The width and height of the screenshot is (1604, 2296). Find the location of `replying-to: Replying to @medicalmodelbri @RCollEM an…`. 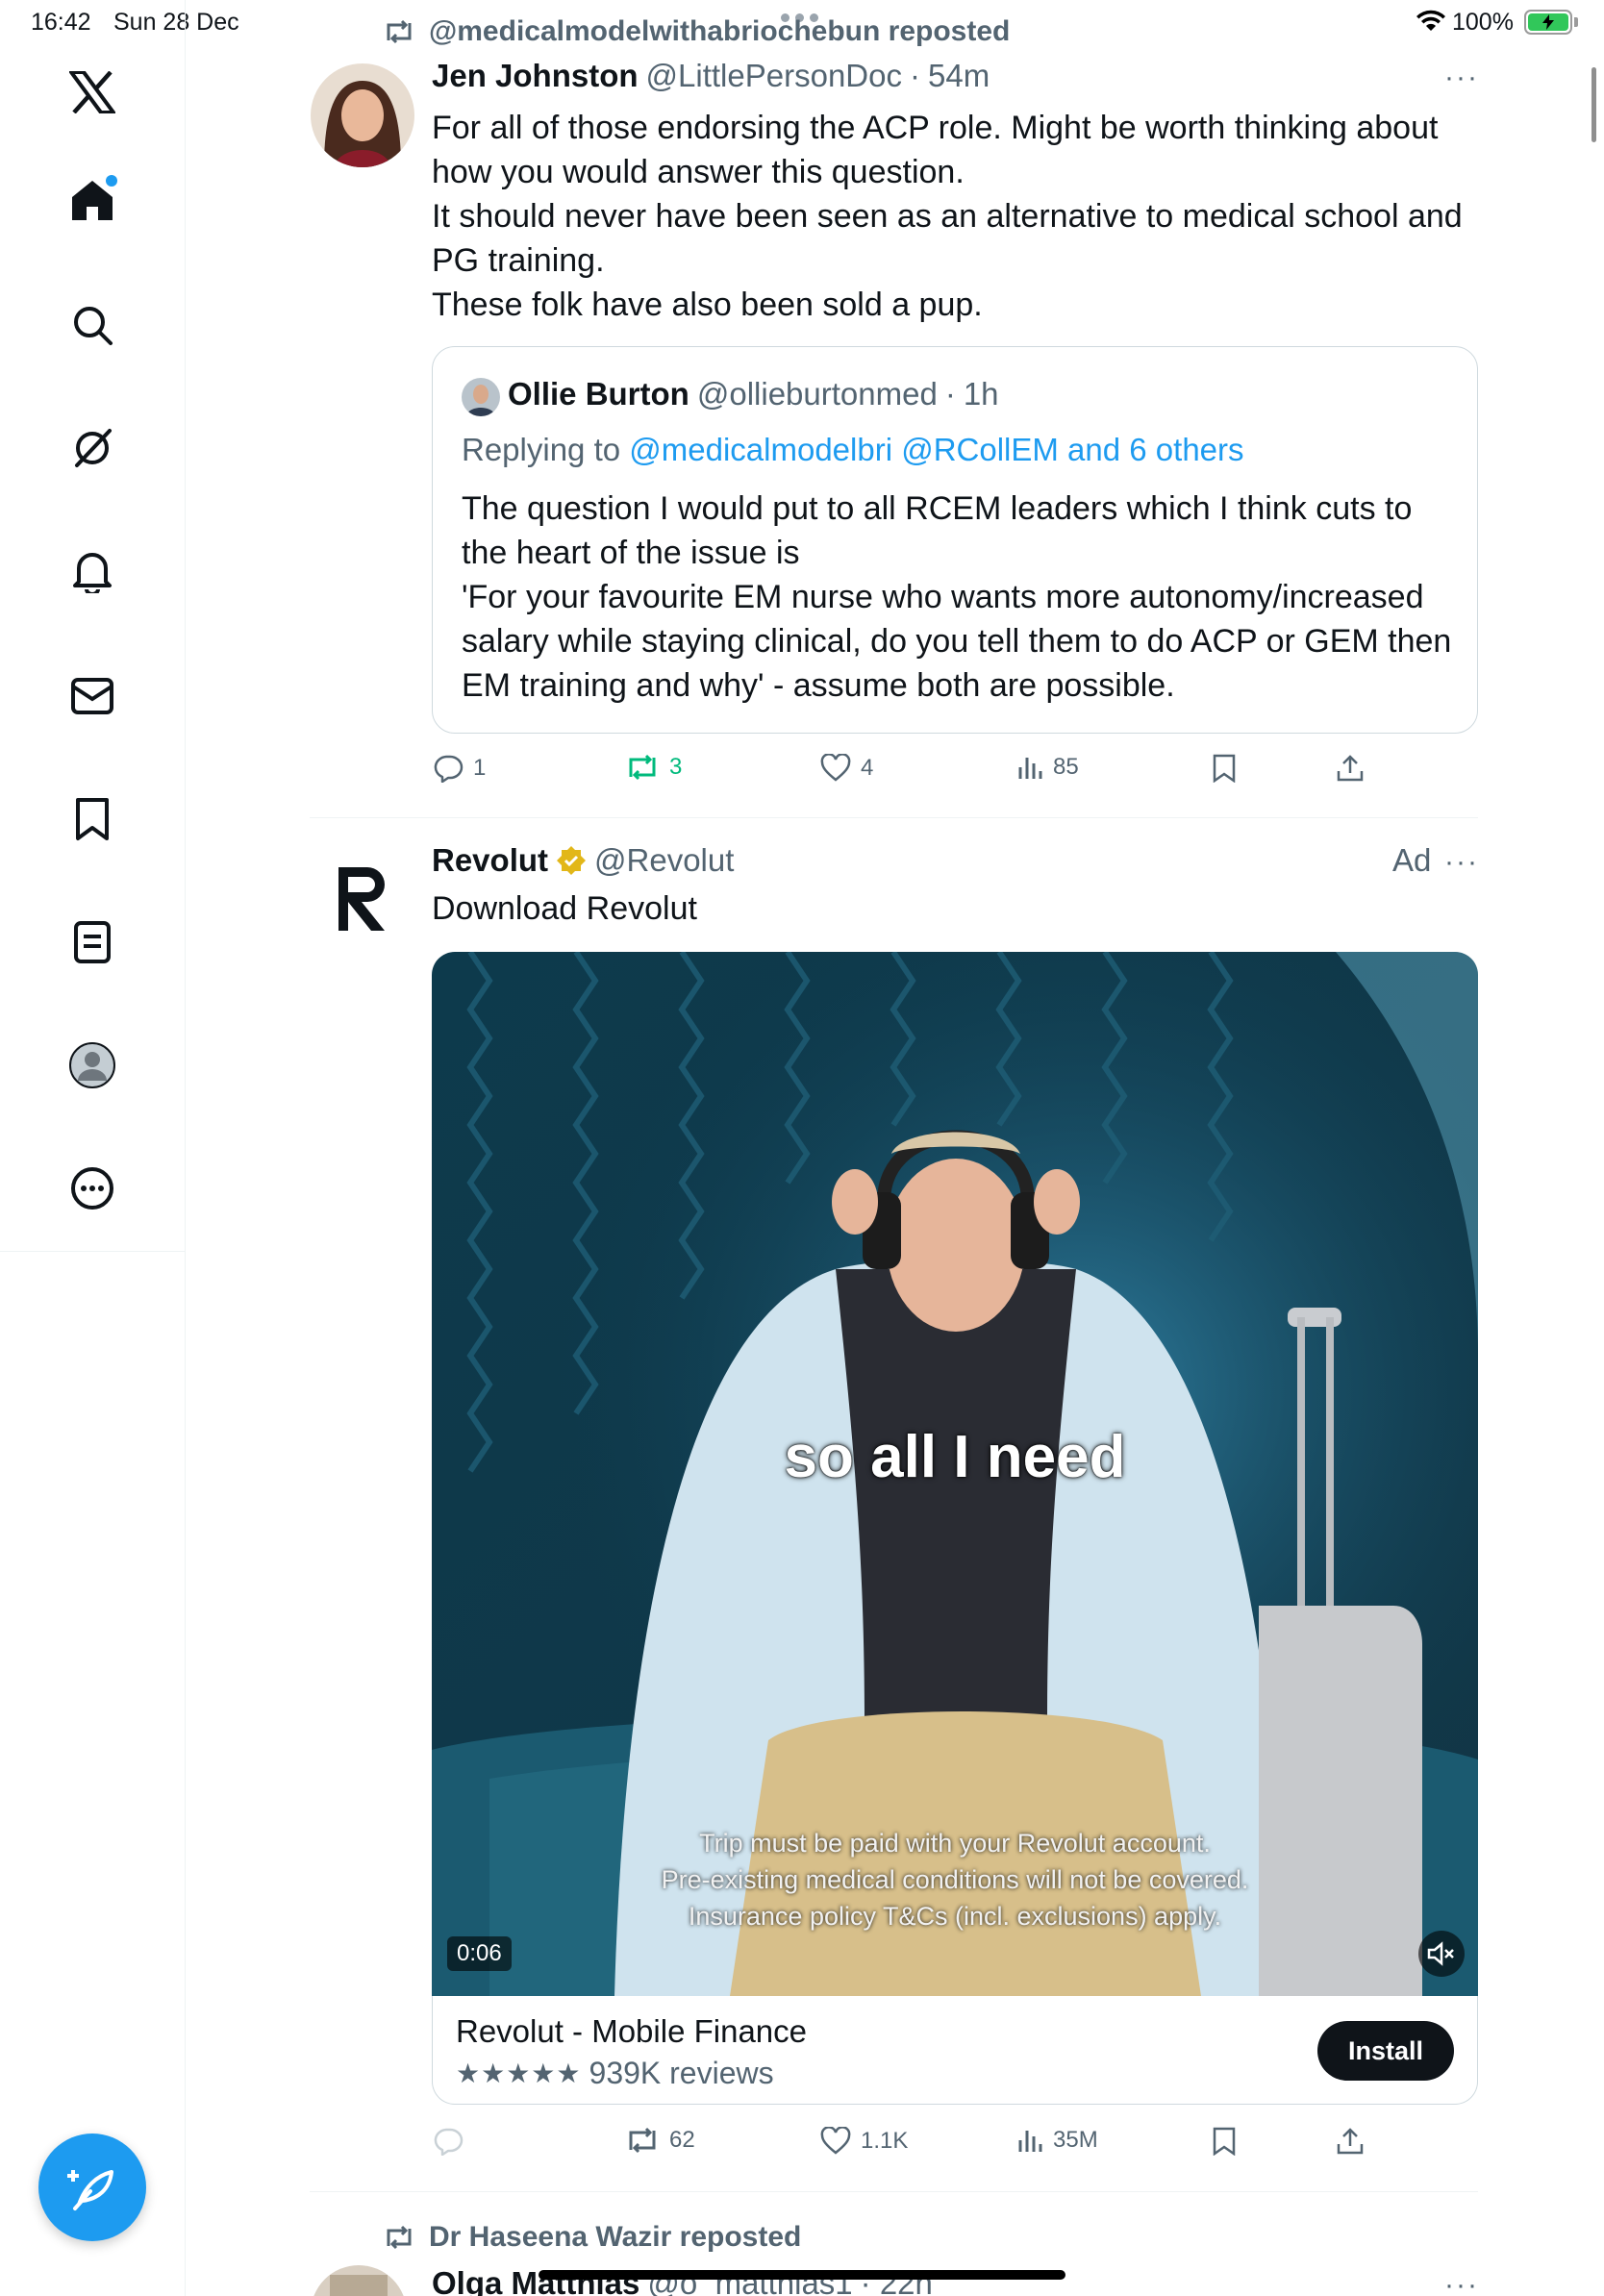

replying-to: Replying to @medicalmodelbri @RCollEM an… is located at coordinates (853, 450).